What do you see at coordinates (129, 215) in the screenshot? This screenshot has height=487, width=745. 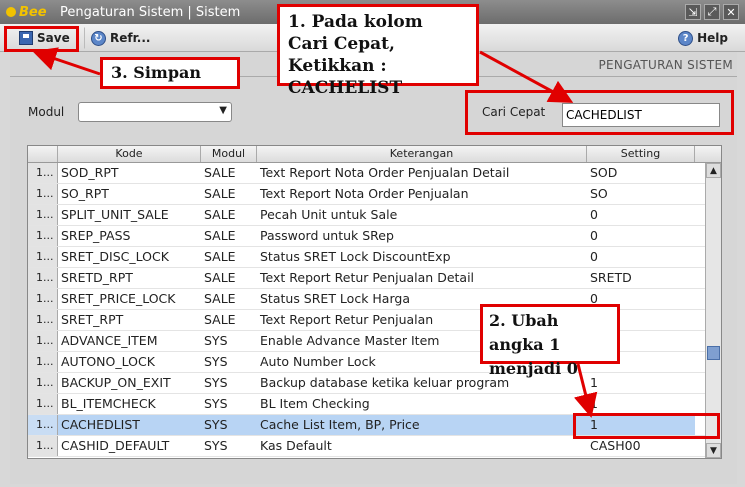 I see `cell-kode: SPLIT_UNIT_SALE` at bounding box center [129, 215].